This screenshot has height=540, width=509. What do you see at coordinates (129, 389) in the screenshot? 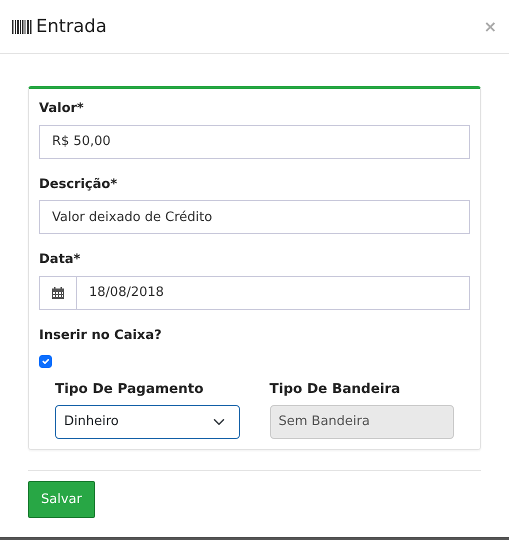
I see `field-label: Tipo De Pagamento` at bounding box center [129, 389].